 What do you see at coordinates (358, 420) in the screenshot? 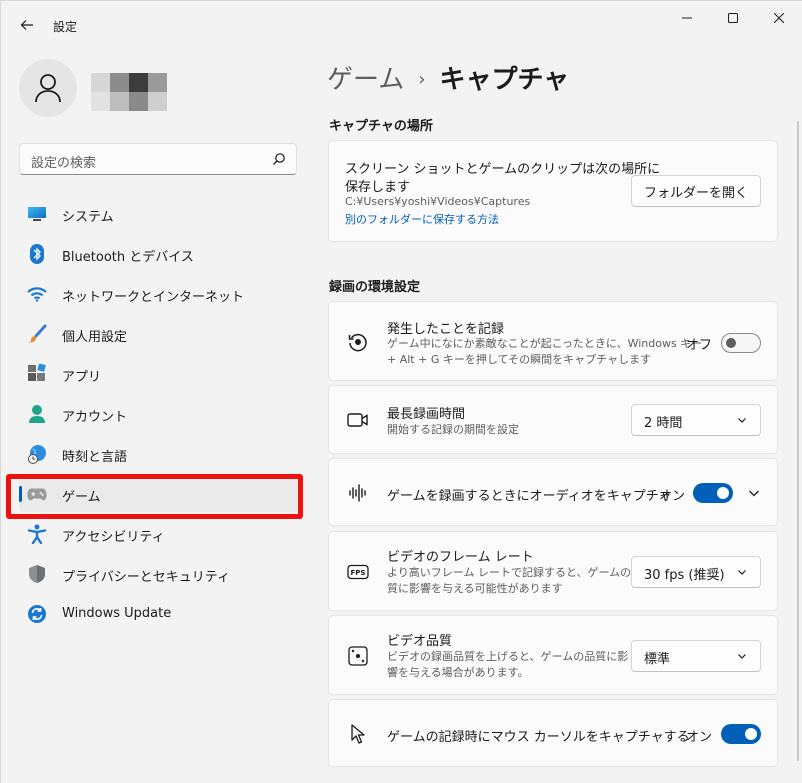
I see `video-camera-icon` at bounding box center [358, 420].